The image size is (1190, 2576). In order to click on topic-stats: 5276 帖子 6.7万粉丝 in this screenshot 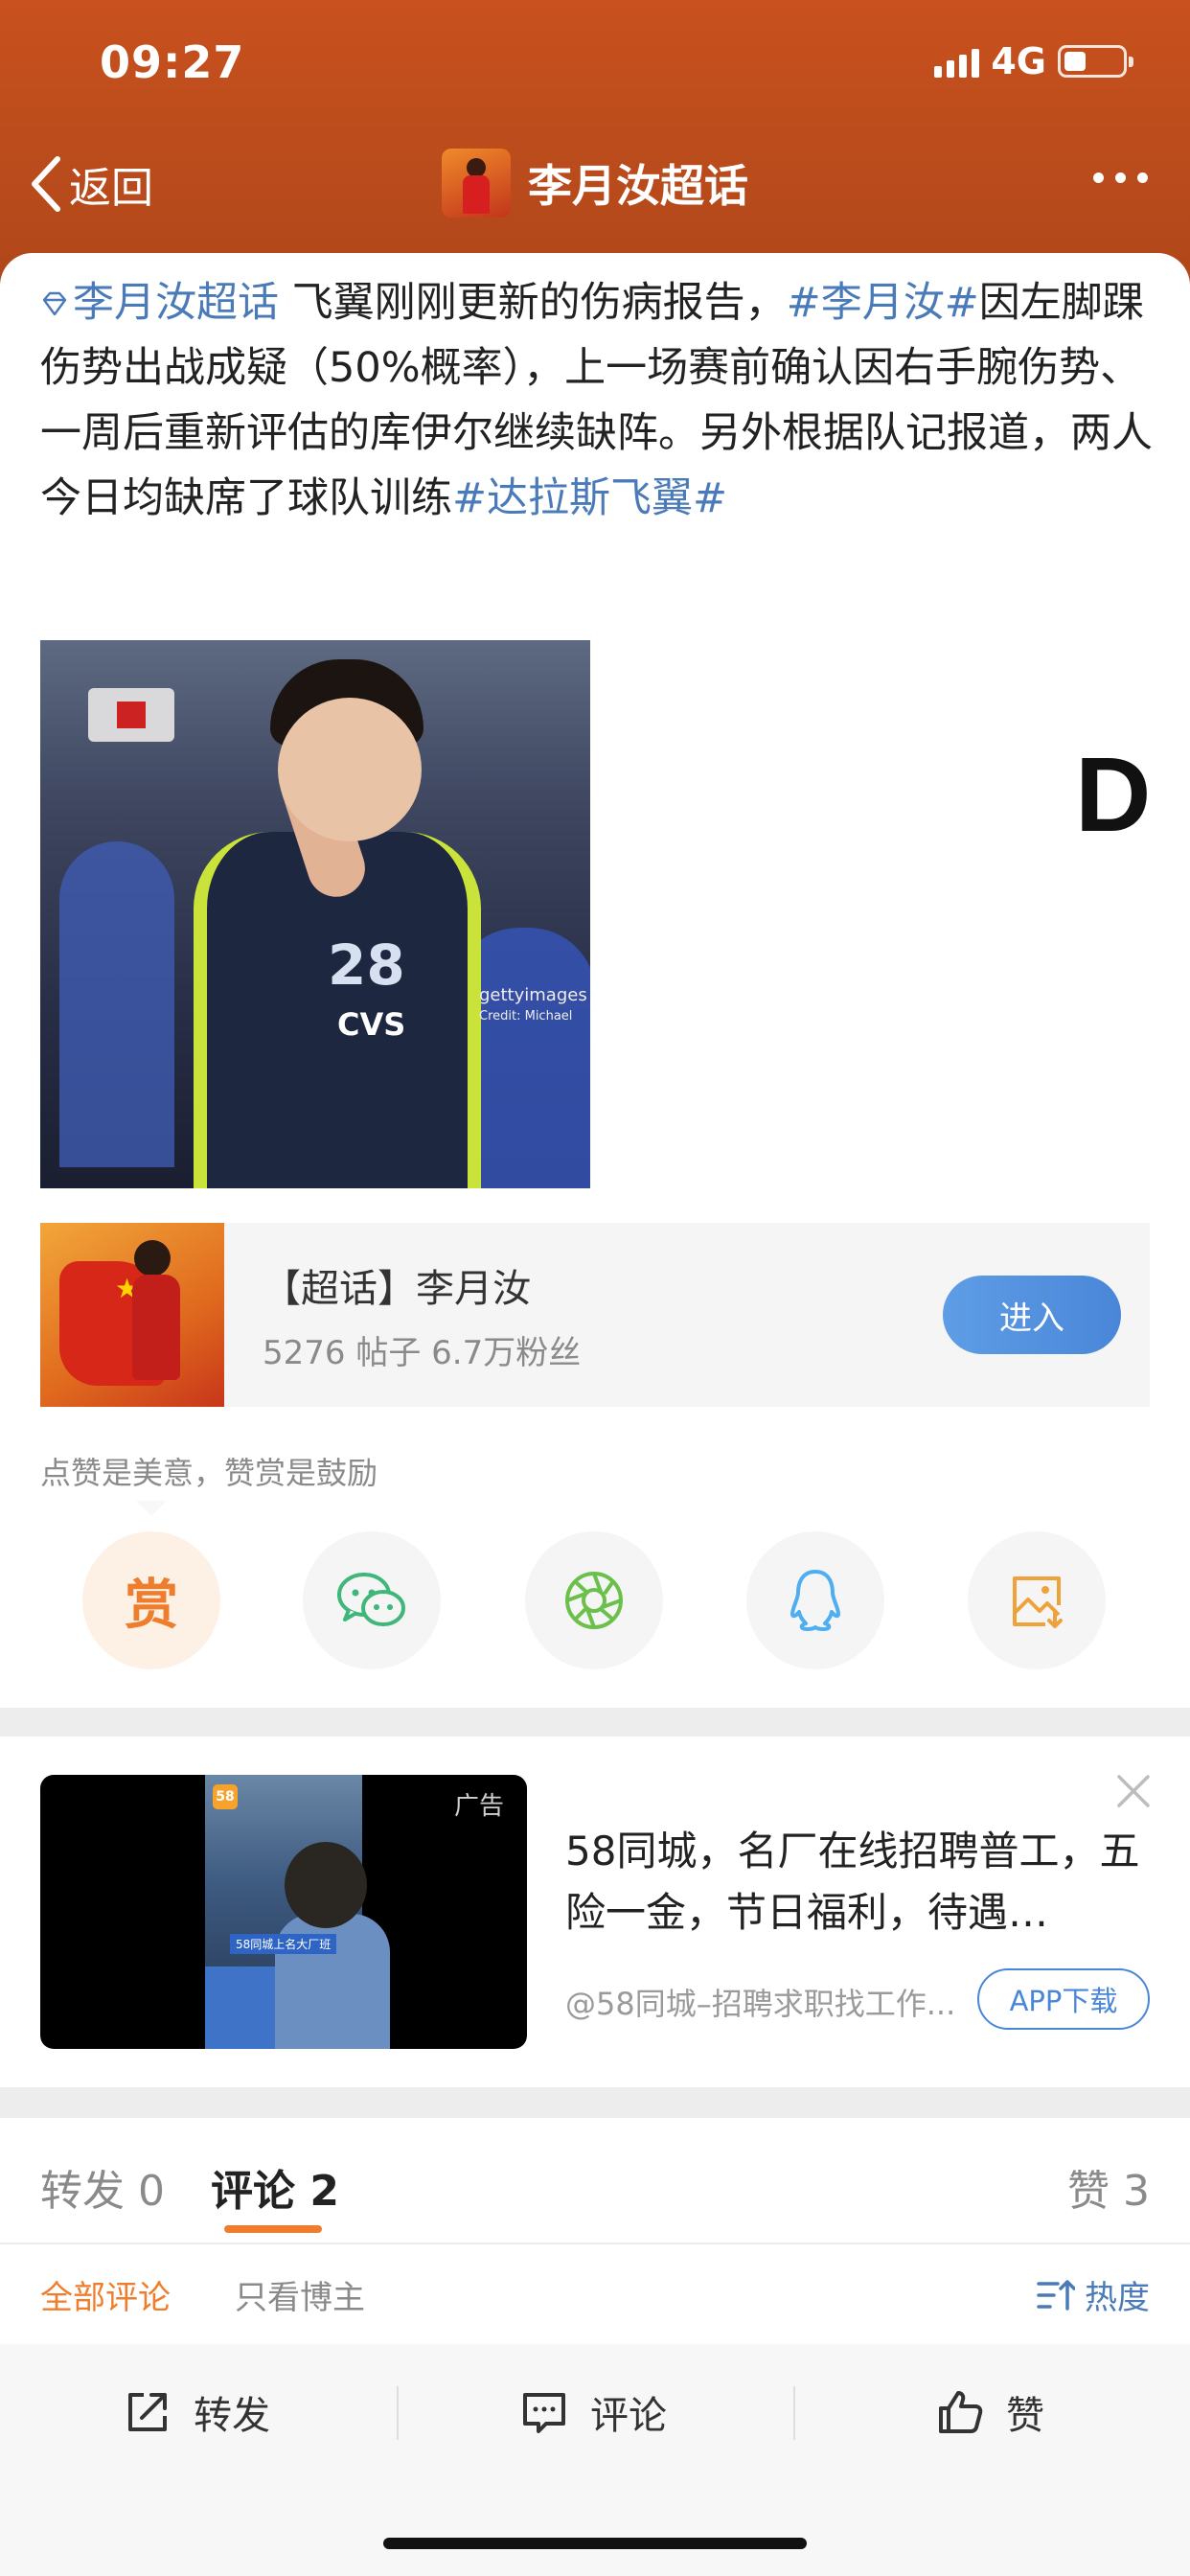, I will do `click(422, 1352)`.